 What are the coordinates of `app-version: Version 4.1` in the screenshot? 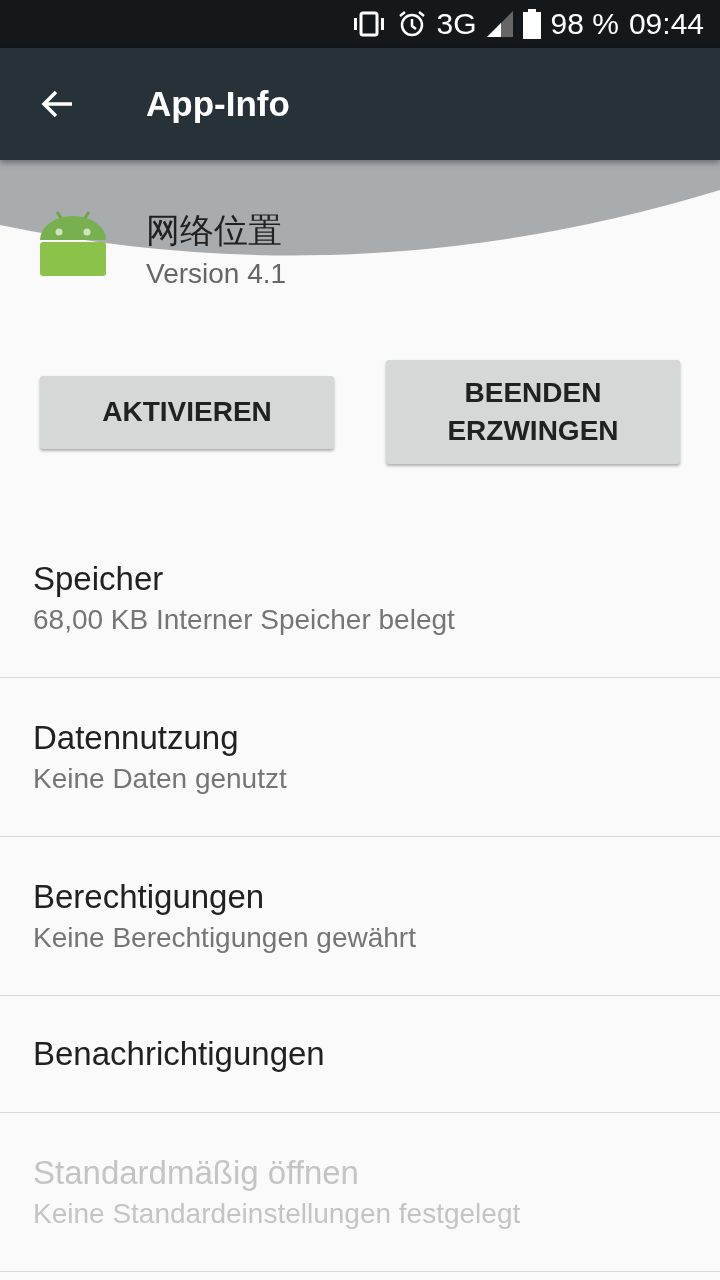 It's located at (216, 274).